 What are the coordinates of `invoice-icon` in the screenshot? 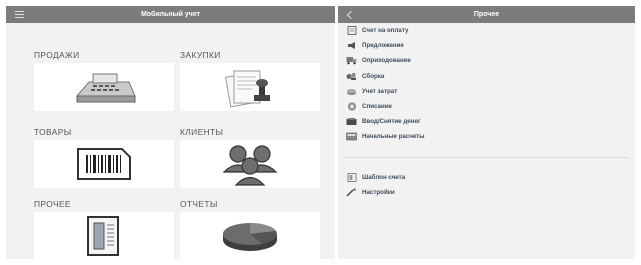 It's located at (351, 30).